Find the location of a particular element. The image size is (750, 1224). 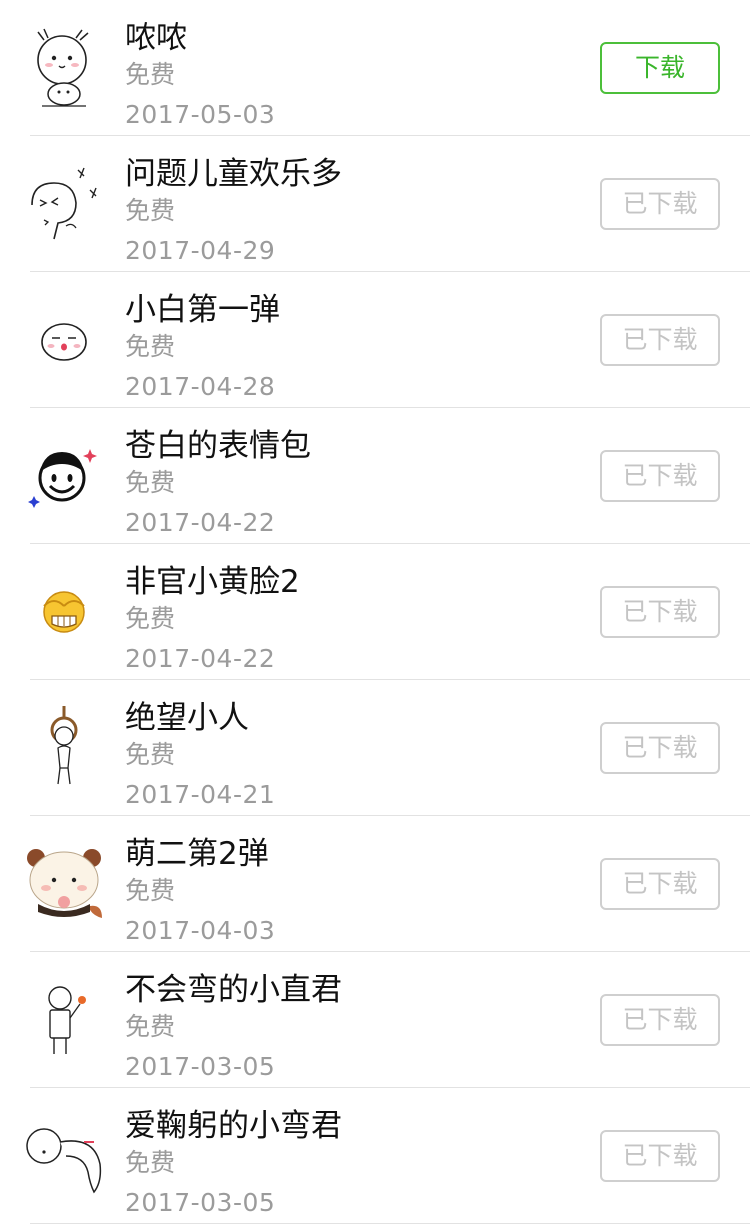

sticker-title: 问题儿童欢乐多 is located at coordinates (233, 174).